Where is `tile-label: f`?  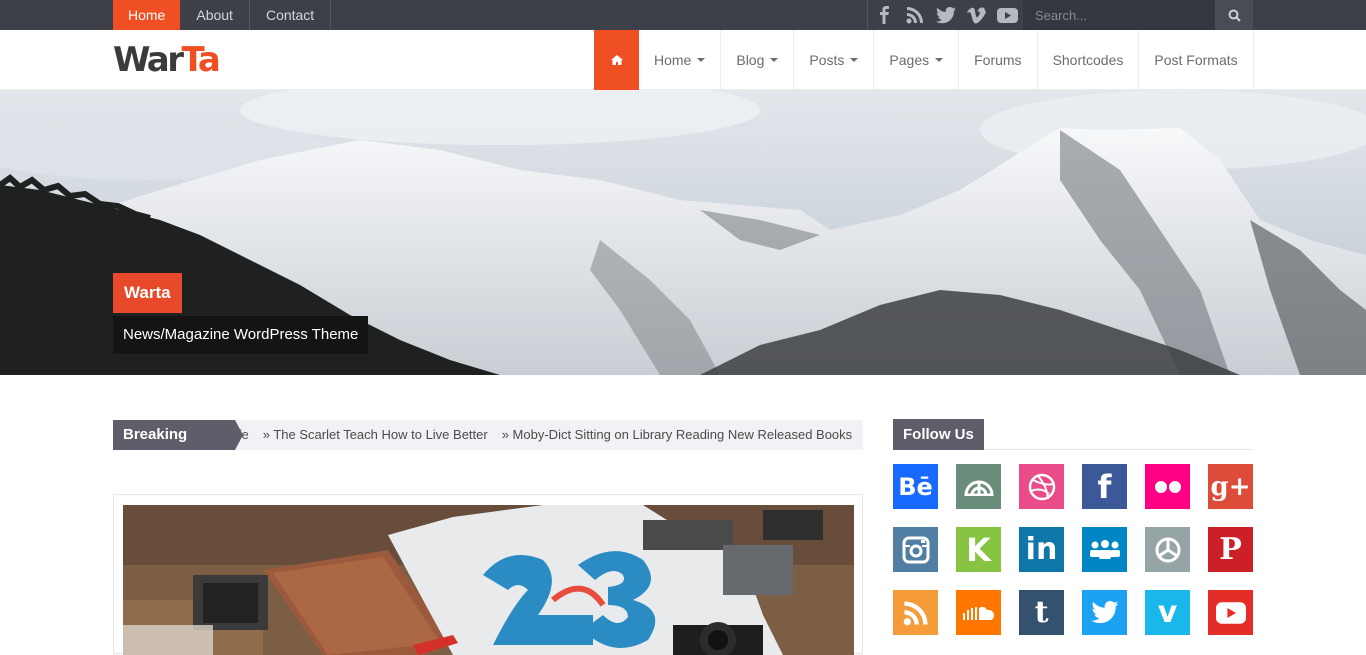
tile-label: f is located at coordinates (1104, 486).